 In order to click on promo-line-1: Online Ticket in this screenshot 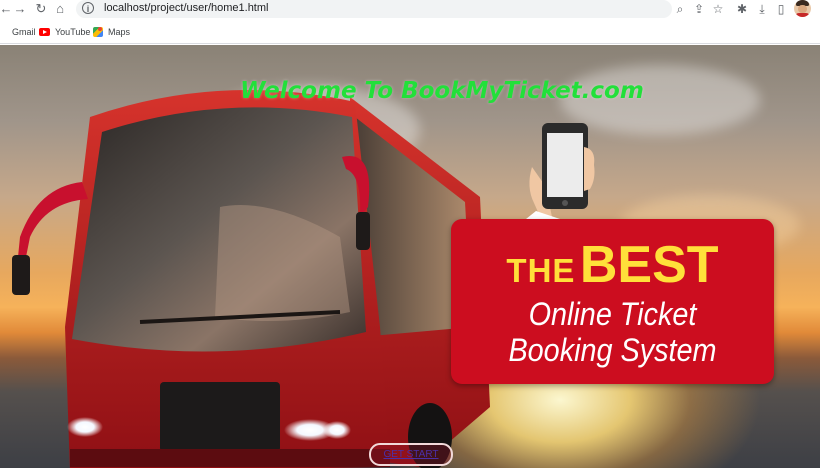, I will do `click(612, 314)`.